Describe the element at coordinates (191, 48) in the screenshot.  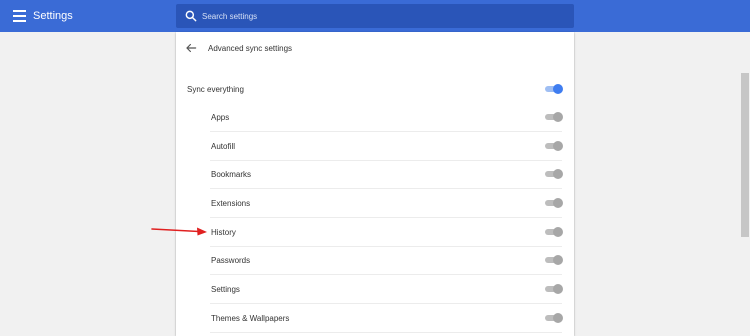
I see `back-arrow-icon` at that location.